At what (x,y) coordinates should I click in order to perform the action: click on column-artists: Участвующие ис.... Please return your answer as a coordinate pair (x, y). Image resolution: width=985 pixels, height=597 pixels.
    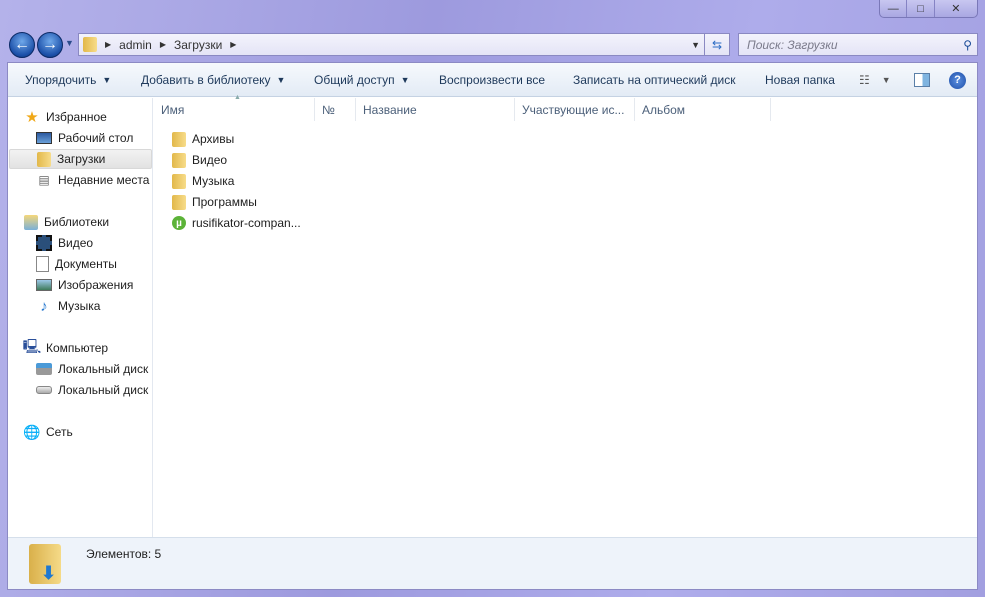
    Looking at the image, I should click on (575, 109).